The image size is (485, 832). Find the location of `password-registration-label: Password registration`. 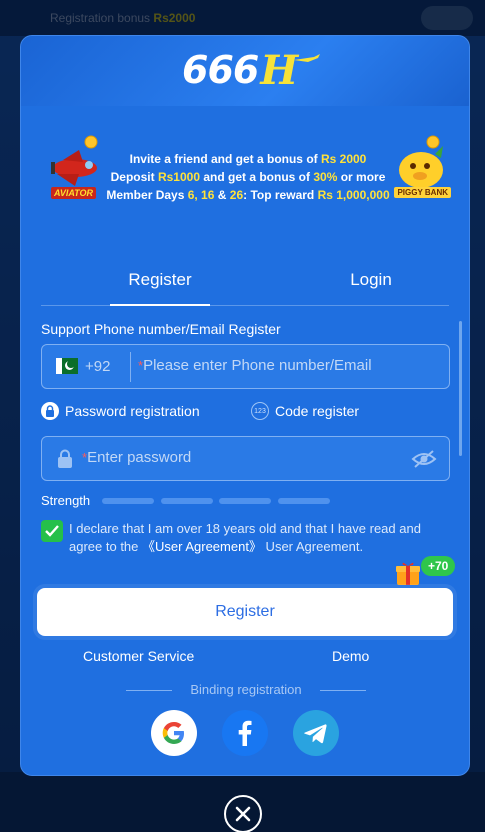

password-registration-label: Password registration is located at coordinates (132, 411).